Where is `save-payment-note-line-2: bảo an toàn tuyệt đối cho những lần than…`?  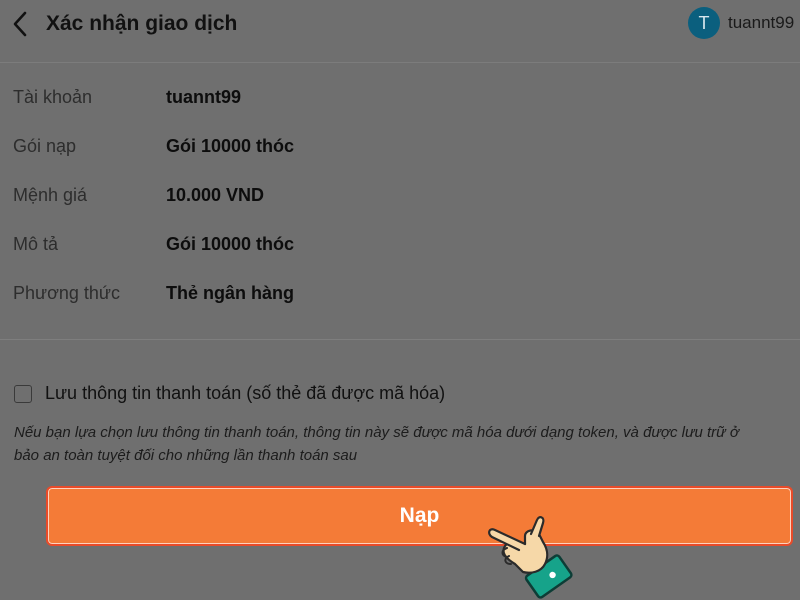 save-payment-note-line-2: bảo an toàn tuyệt đối cho những lần than… is located at coordinates (186, 455).